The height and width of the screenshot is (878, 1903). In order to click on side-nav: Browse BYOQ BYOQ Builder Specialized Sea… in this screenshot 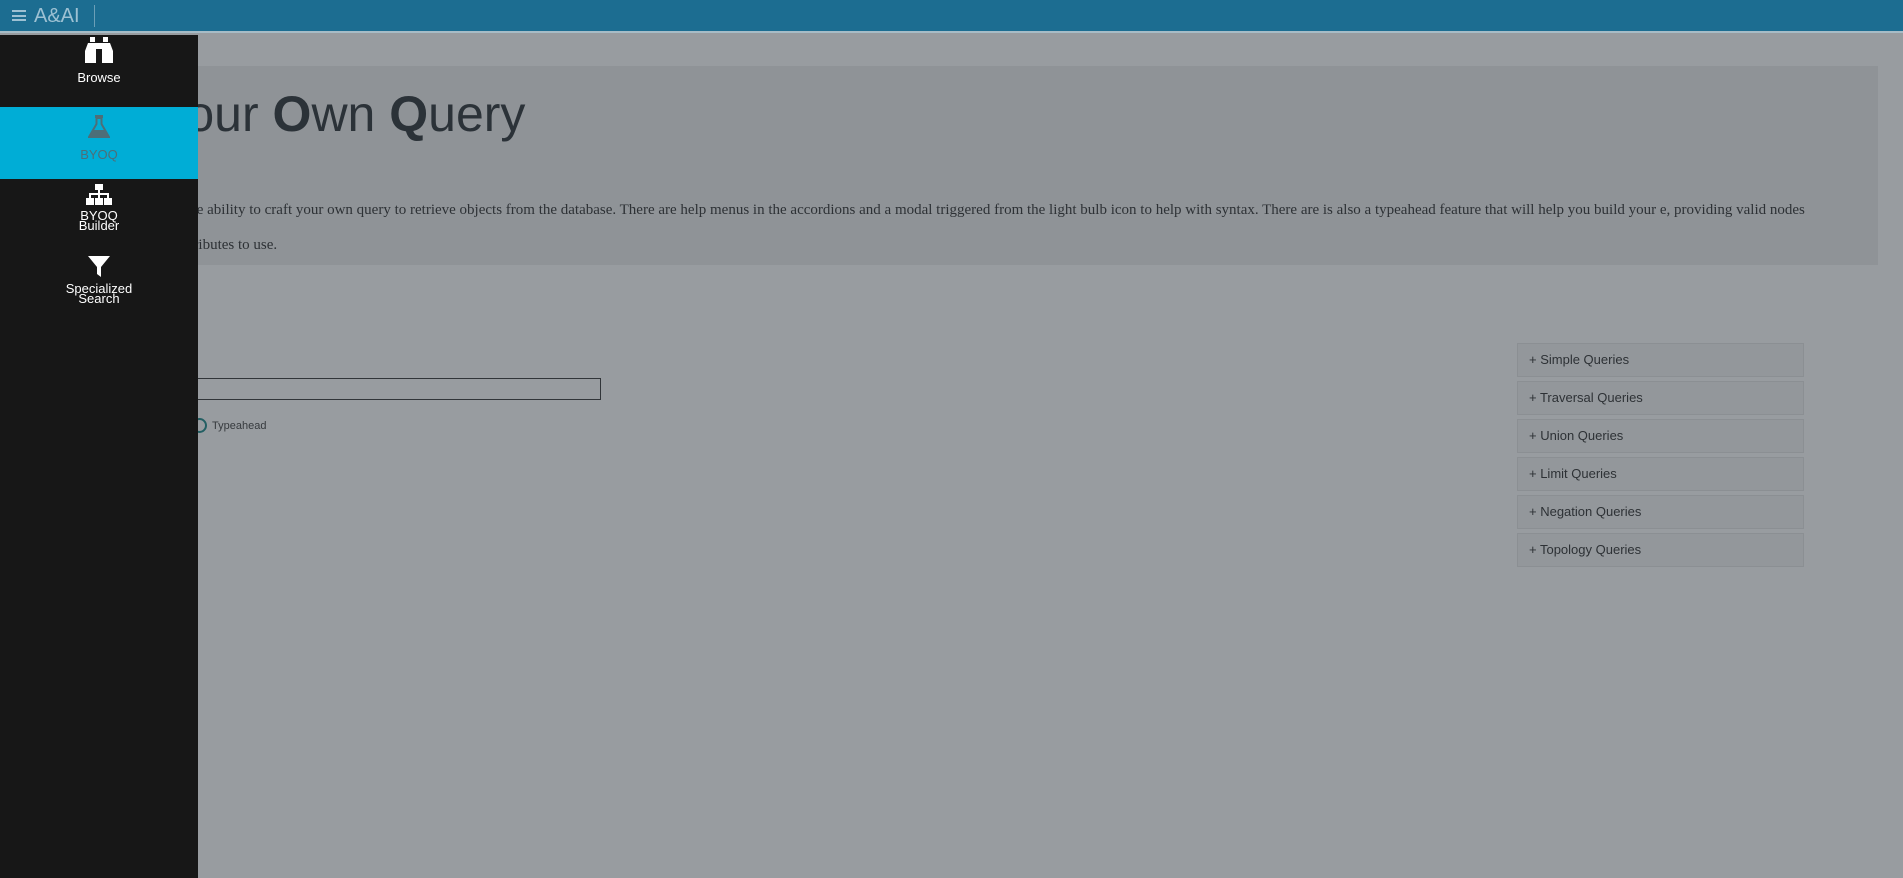, I will do `click(99, 456)`.